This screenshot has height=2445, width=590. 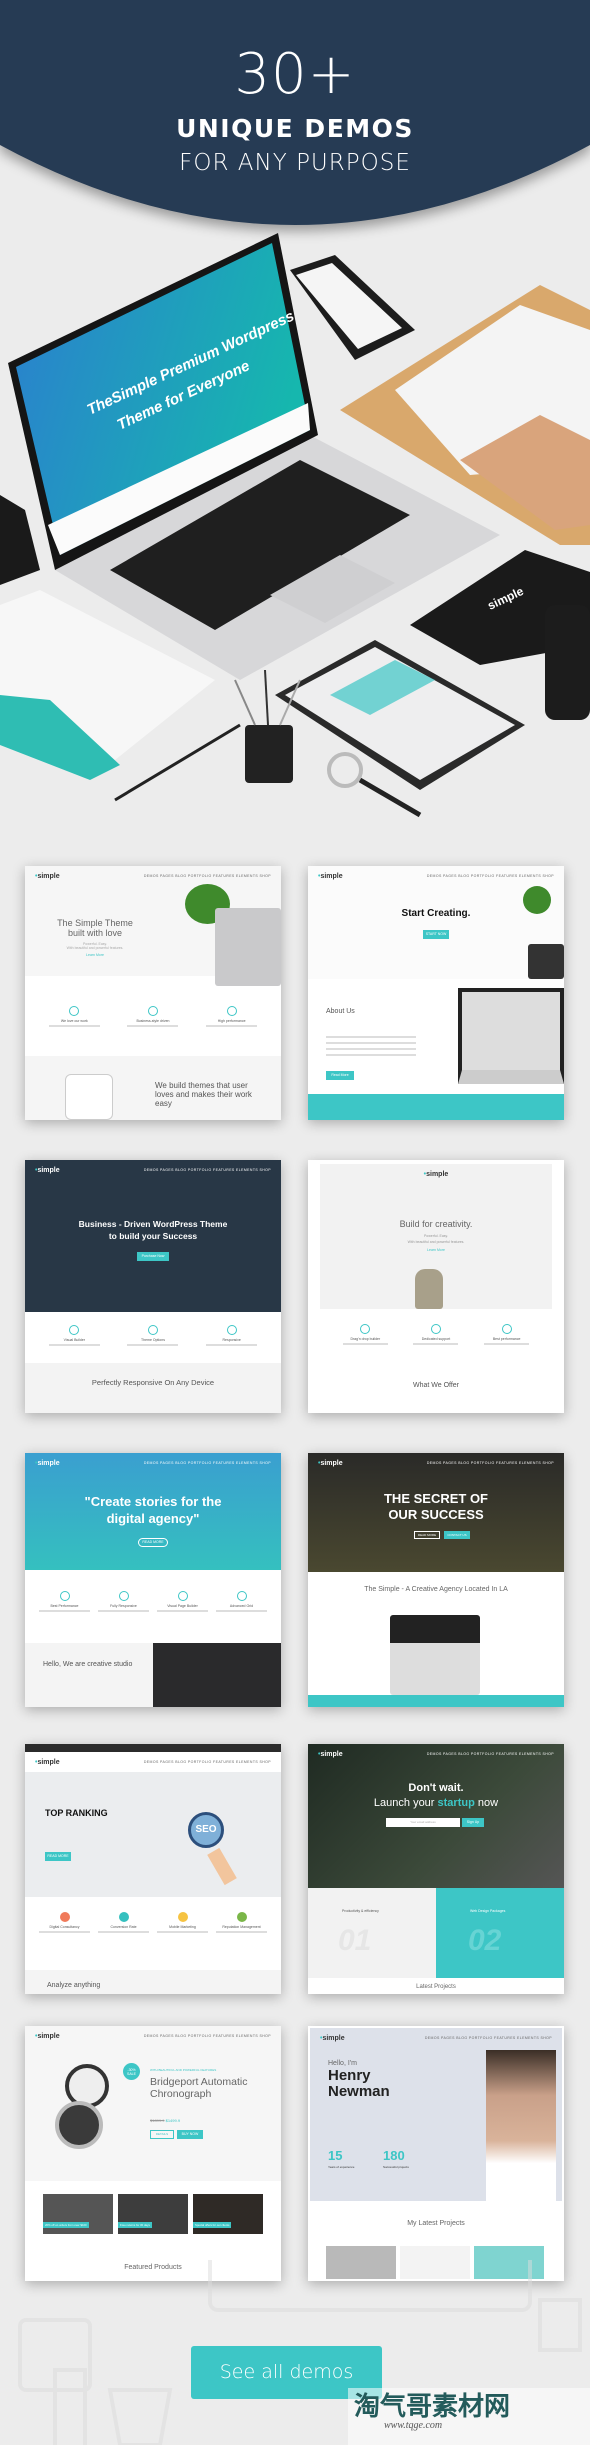 I want to click on section-title: My Latest Projects, so click(x=436, y=2223).